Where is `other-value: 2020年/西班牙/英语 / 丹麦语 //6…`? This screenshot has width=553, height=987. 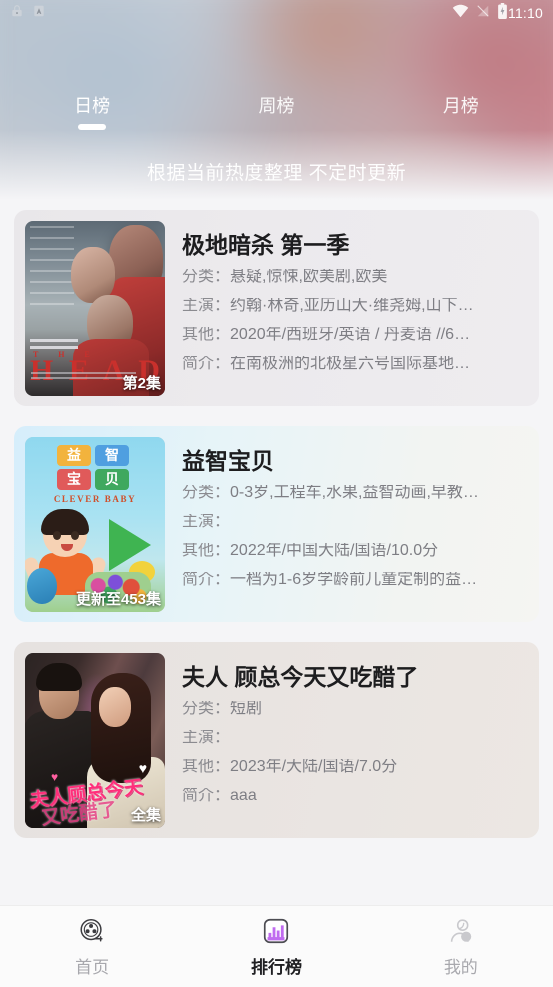
other-value: 2020年/西班牙/英语 / 丹麦语 //6… is located at coordinates (350, 335).